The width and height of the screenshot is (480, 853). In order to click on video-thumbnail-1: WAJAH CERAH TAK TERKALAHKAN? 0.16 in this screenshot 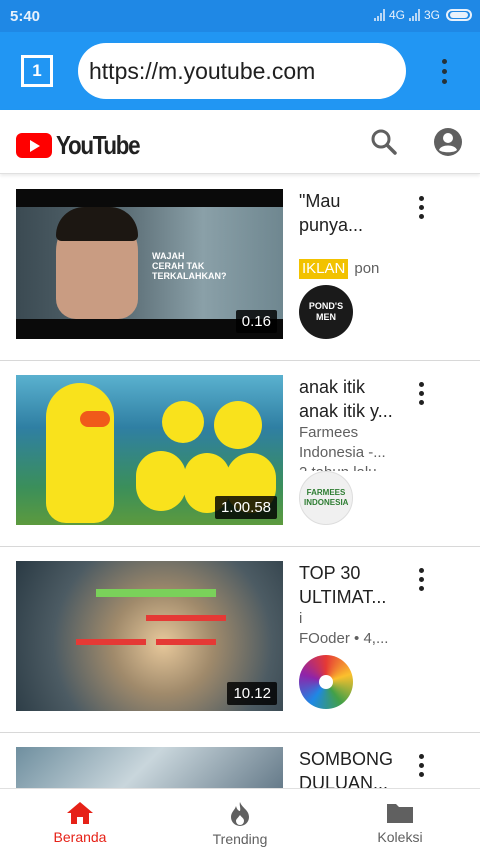, I will do `click(149, 264)`.